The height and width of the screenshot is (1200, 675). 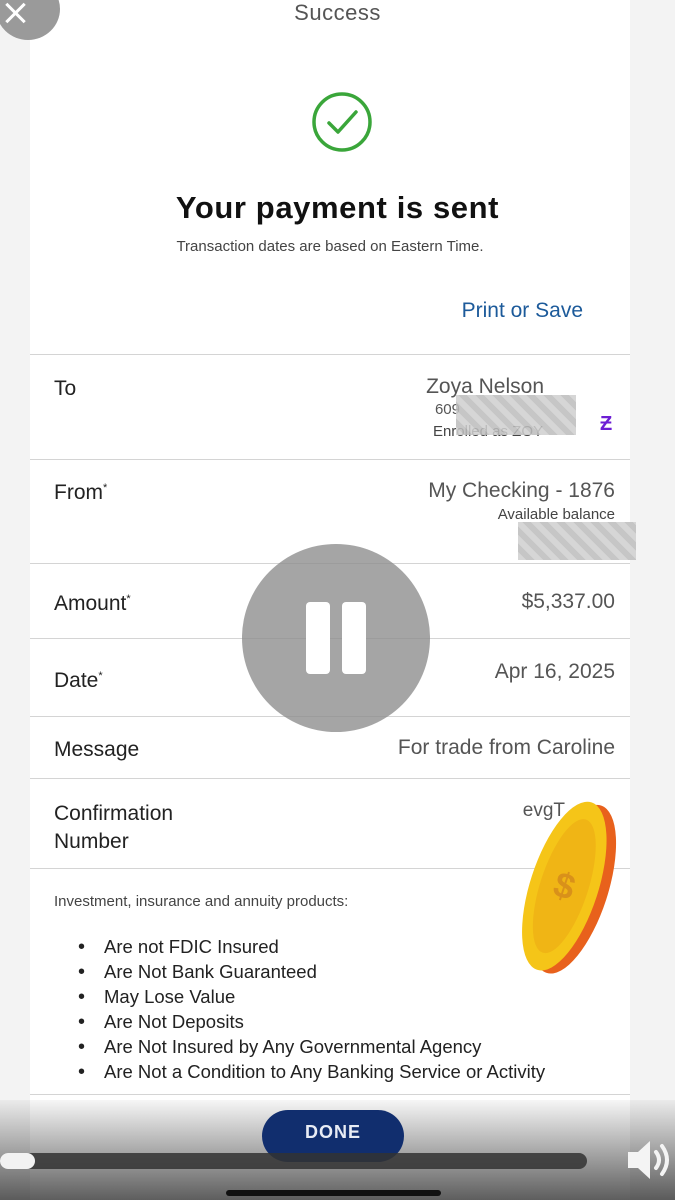 What do you see at coordinates (521, 490) in the screenshot?
I see `from-account: My Checking - 1876` at bounding box center [521, 490].